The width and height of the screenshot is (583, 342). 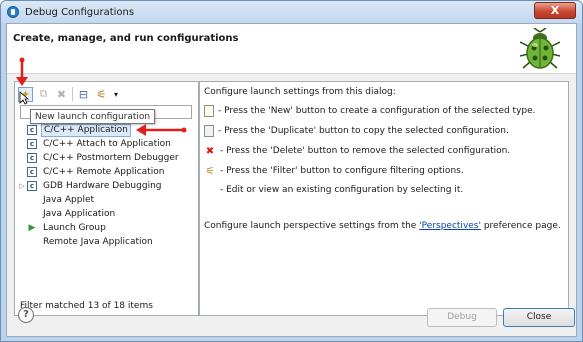 I want to click on tree-item-label: Java Application, so click(x=79, y=214).